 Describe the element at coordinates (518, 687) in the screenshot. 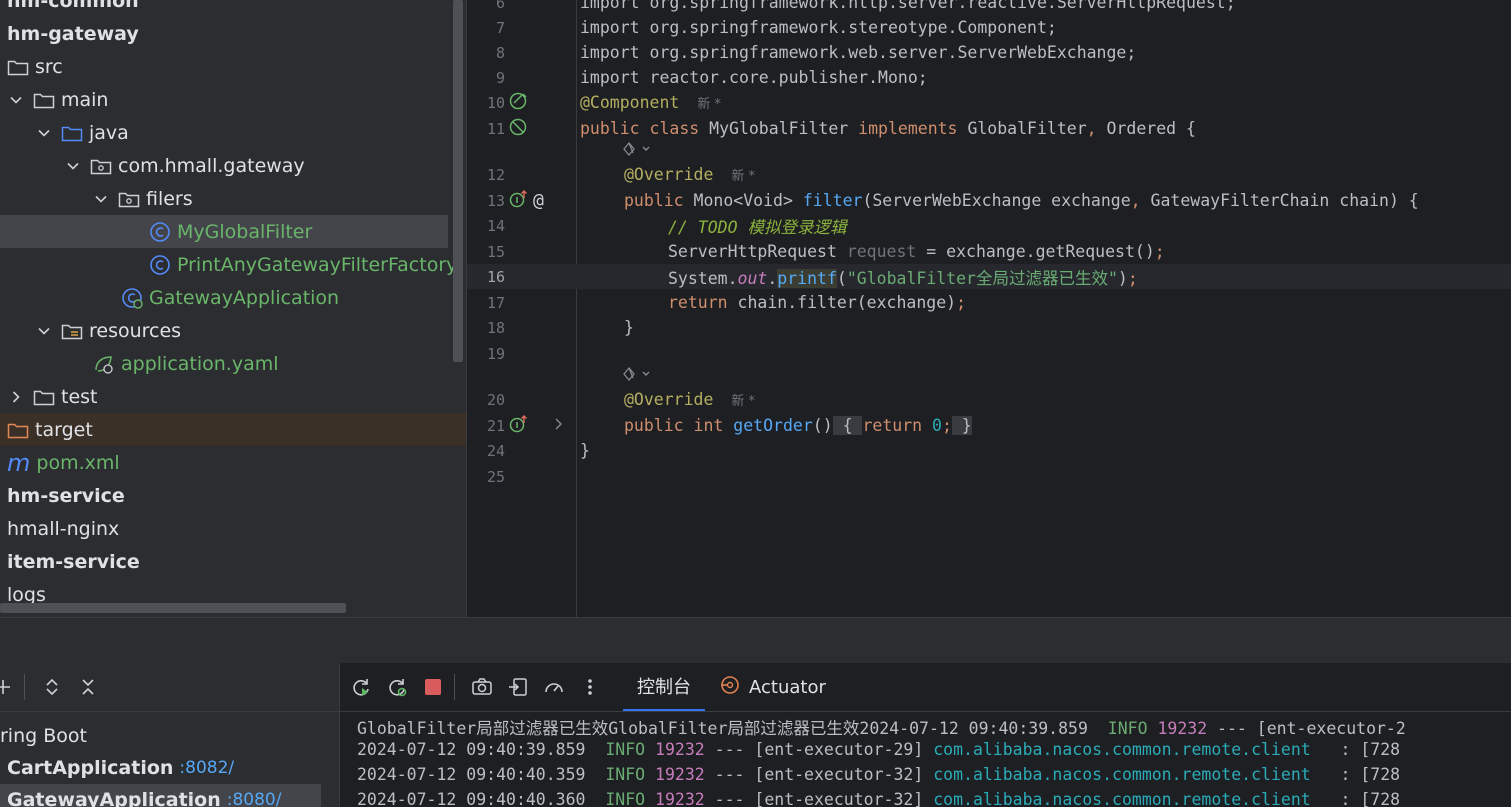

I see `restore-layout-icon` at that location.